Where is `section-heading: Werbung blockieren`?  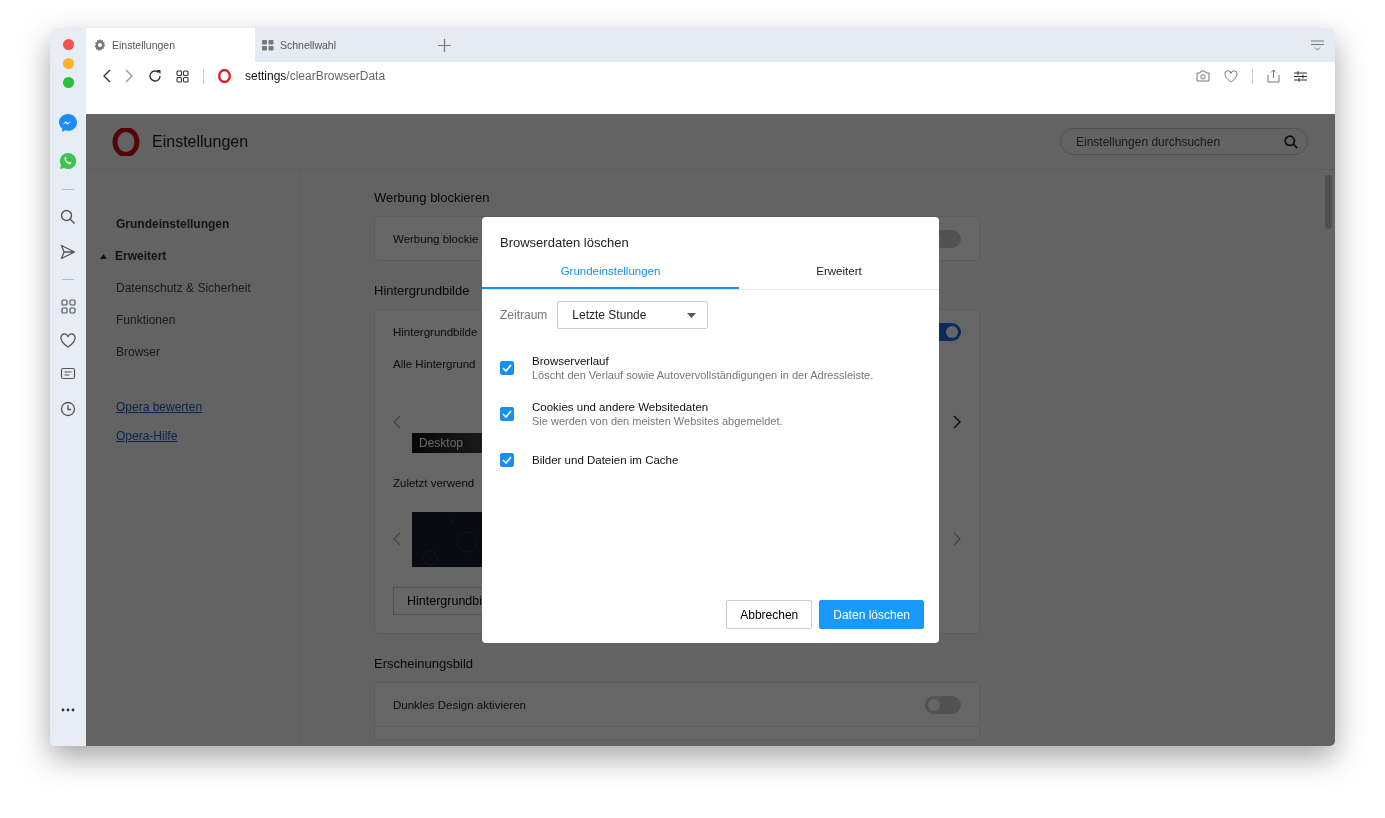
section-heading: Werbung blockieren is located at coordinates (432, 197).